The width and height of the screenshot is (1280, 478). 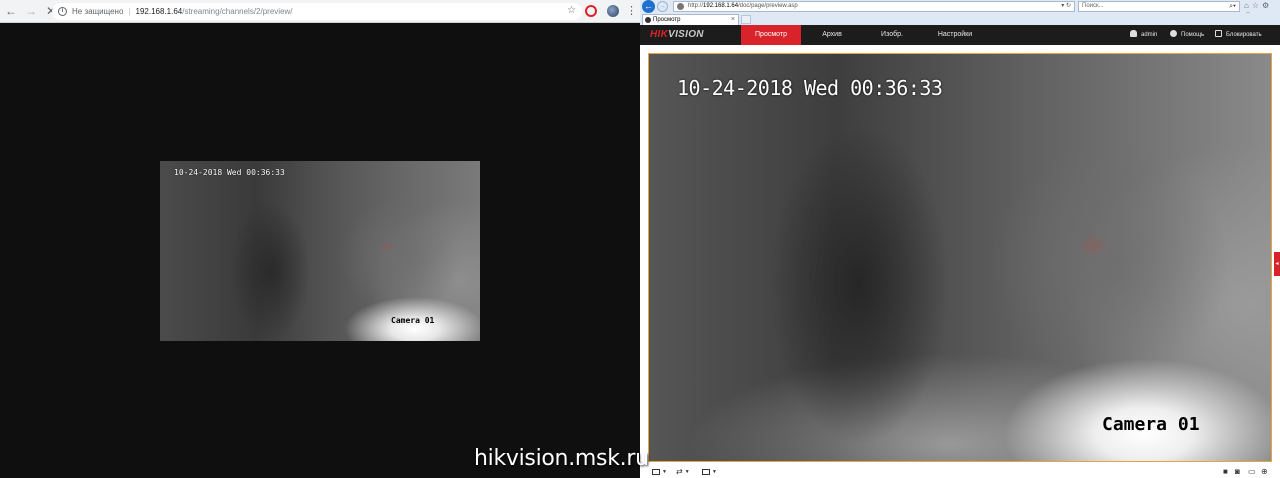 I want to click on logout-link: Блокировать, so click(x=1238, y=35).